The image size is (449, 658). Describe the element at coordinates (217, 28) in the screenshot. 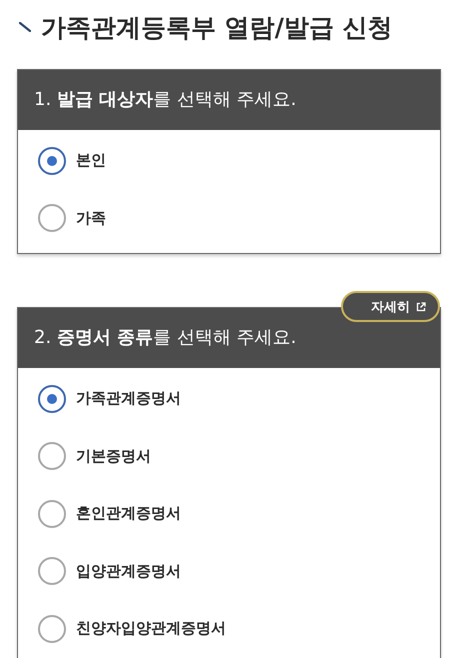

I see `page-title: 가족관계등록부 열람/발급 신청` at that location.